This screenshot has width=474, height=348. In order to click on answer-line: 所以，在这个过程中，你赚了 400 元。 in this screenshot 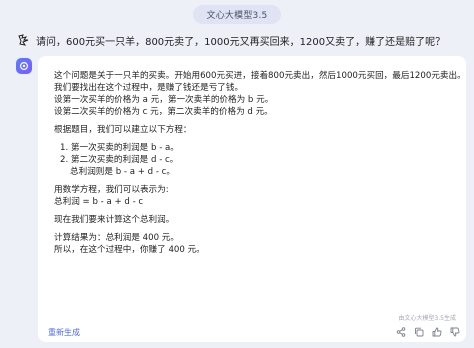, I will do `click(129, 250)`.